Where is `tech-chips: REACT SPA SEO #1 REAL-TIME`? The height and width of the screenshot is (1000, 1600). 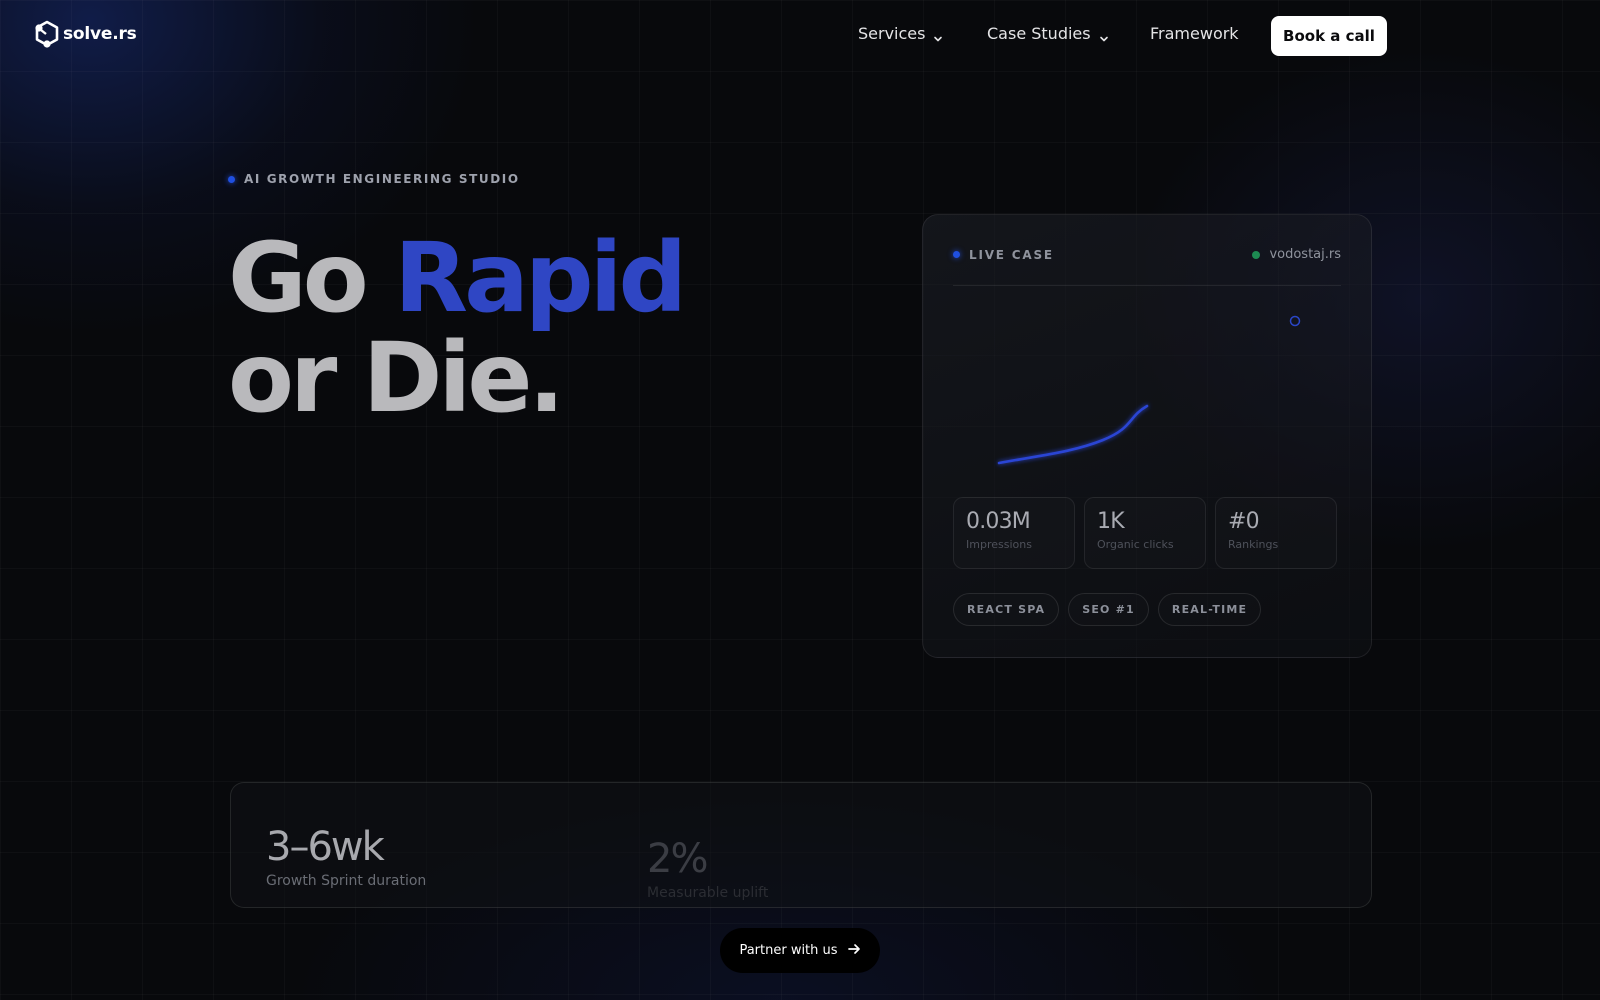
tech-chips: REACT SPA SEO #1 REAL-TIME is located at coordinates (1107, 609).